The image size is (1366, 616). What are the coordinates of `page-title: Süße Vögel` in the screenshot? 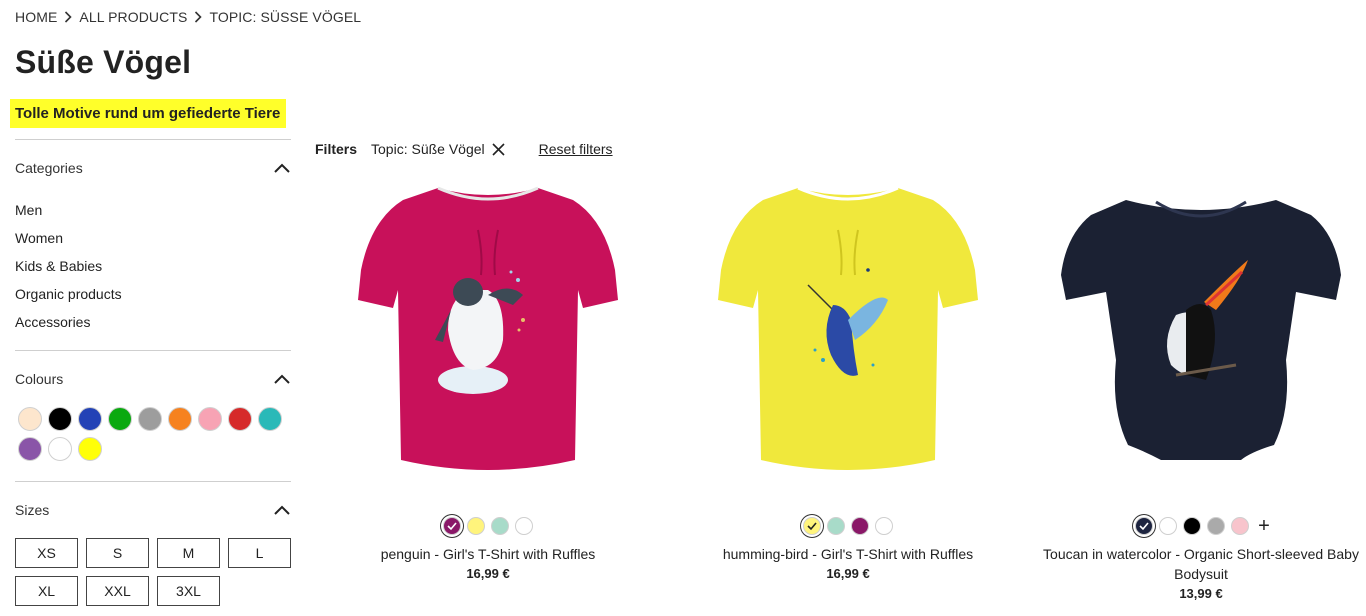 It's located at (103, 62).